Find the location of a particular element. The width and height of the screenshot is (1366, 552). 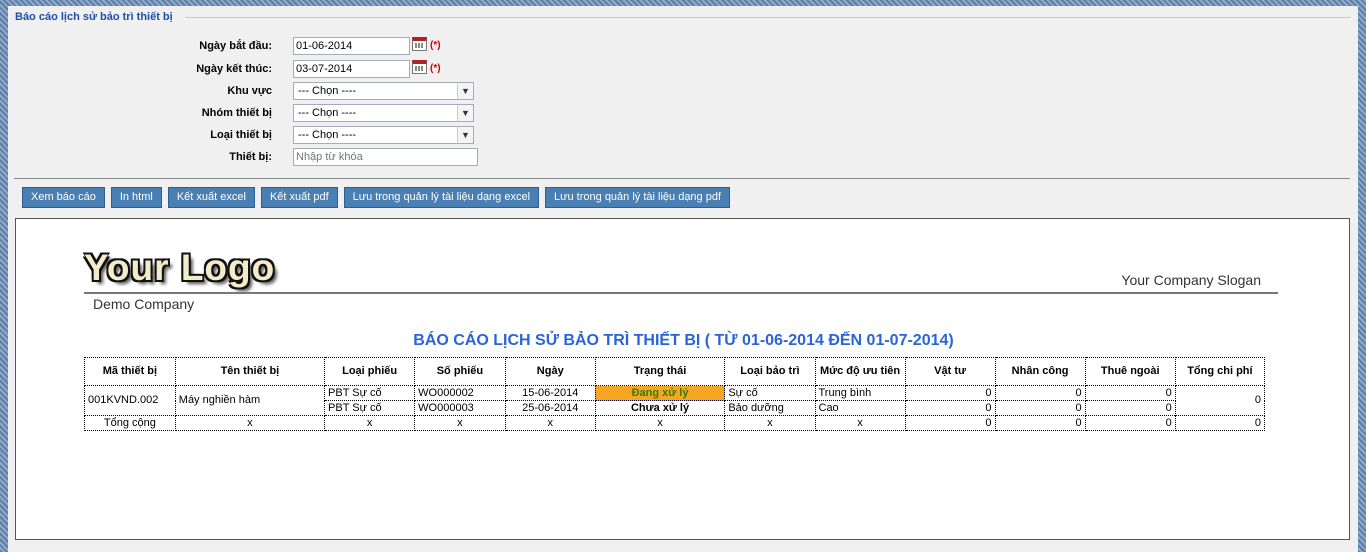

maintenance-type-cell: Sự cố is located at coordinates (770, 393).